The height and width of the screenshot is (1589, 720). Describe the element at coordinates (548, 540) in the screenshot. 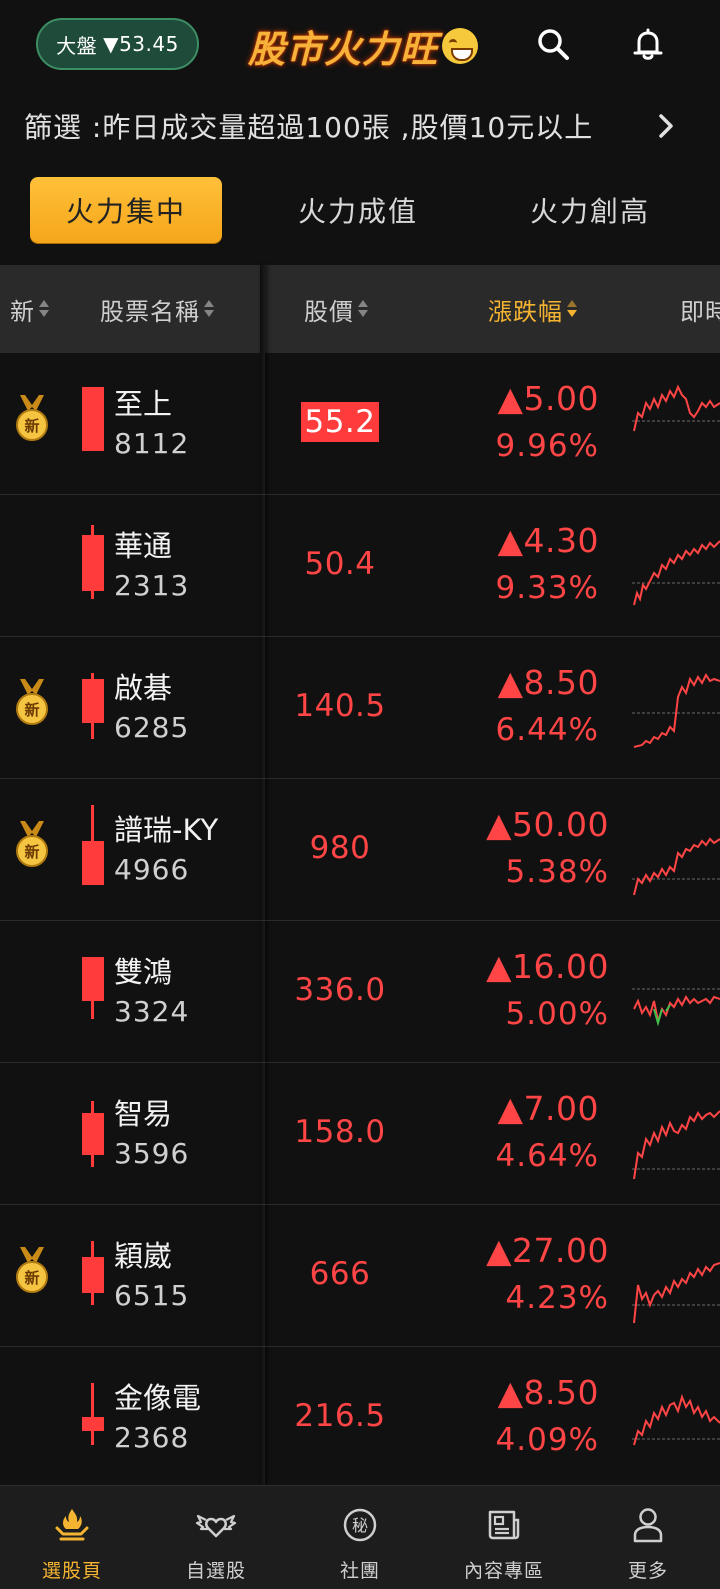

I see `price-change: ▲4.30` at that location.